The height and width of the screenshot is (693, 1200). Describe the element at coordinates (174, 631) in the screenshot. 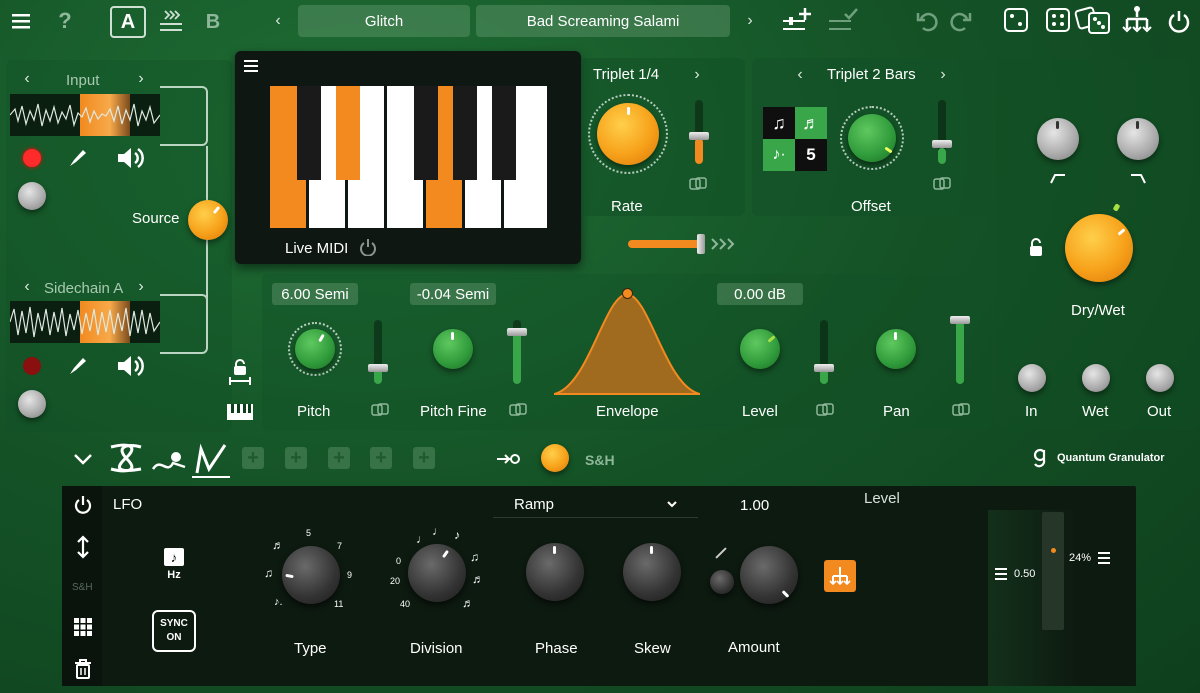

I see `sync-button: SYNC ON` at that location.